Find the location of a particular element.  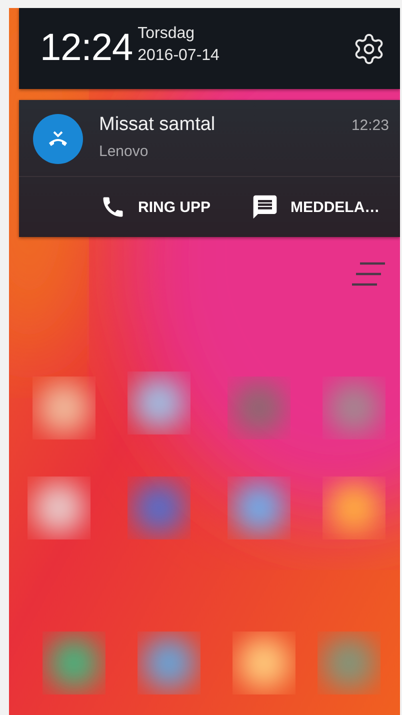

notification-title: Missat samtal is located at coordinates (157, 125).